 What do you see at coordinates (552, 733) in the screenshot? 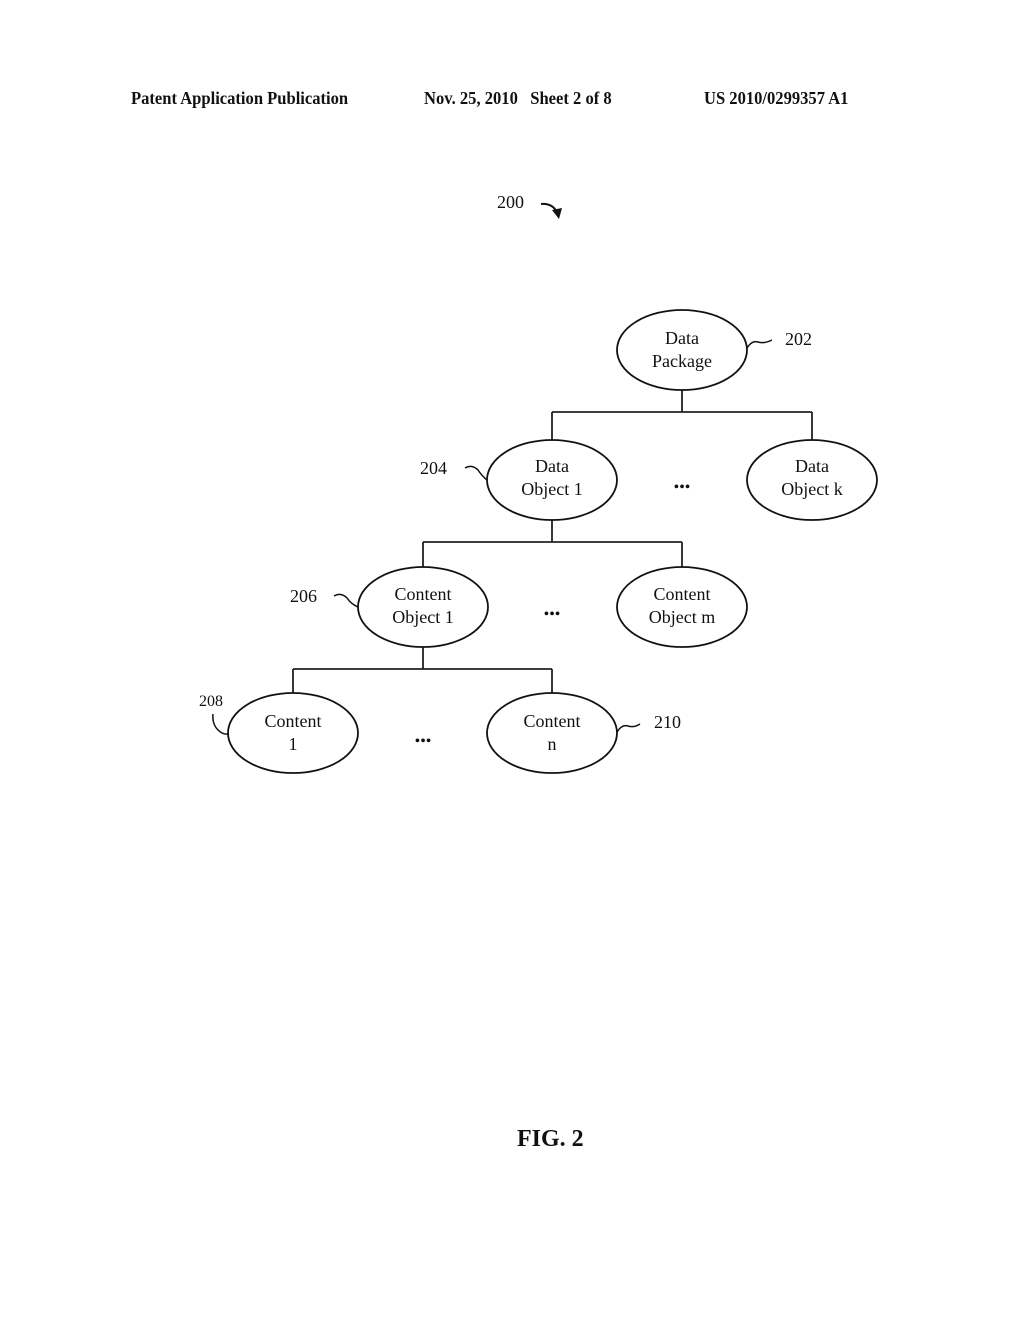
I see `node-content-n: Content n` at bounding box center [552, 733].